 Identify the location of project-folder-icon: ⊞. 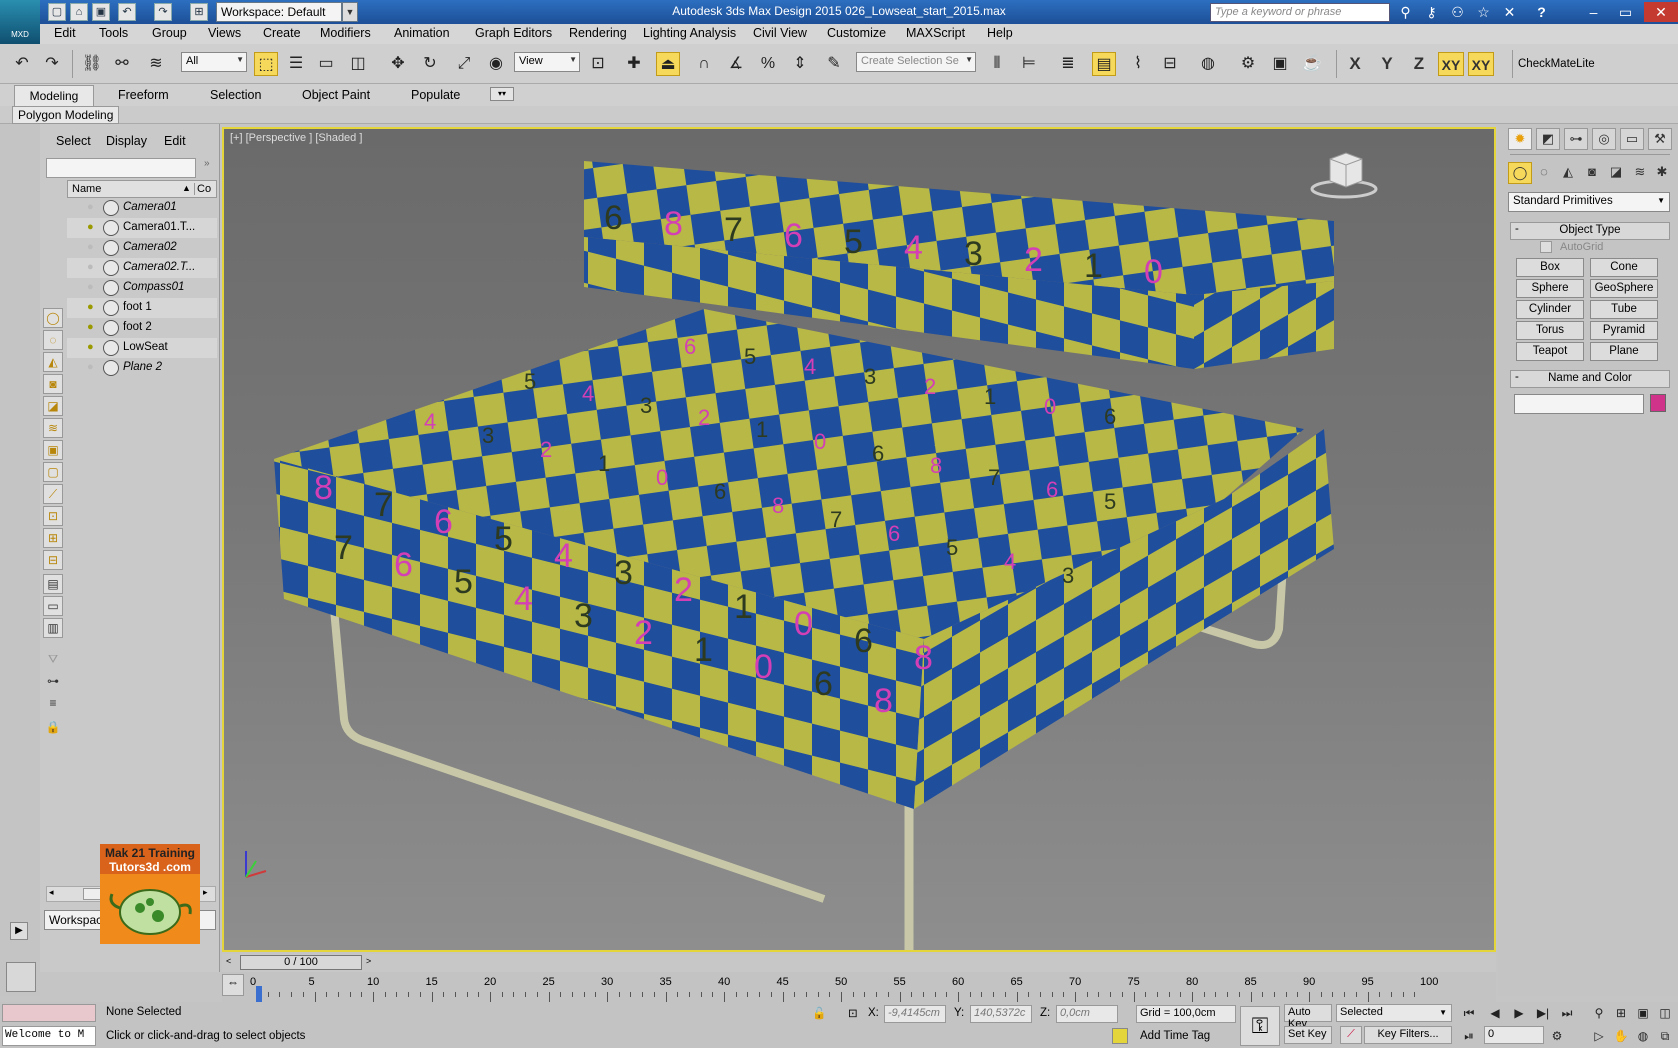
(199, 12).